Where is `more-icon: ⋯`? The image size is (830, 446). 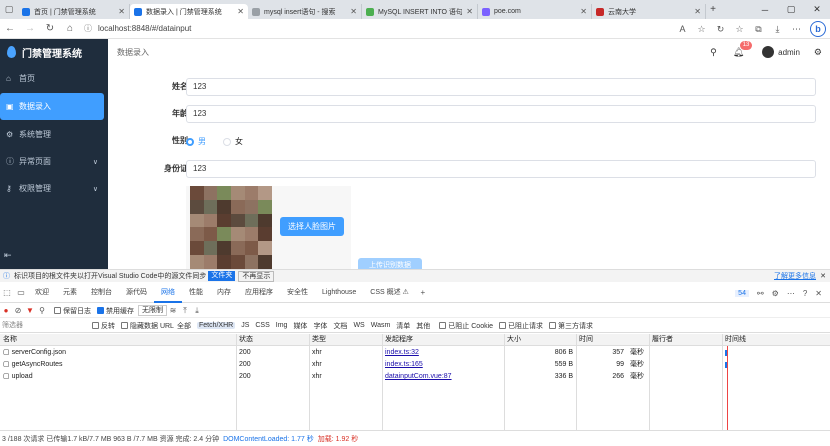 more-icon: ⋯ is located at coordinates (796, 29).